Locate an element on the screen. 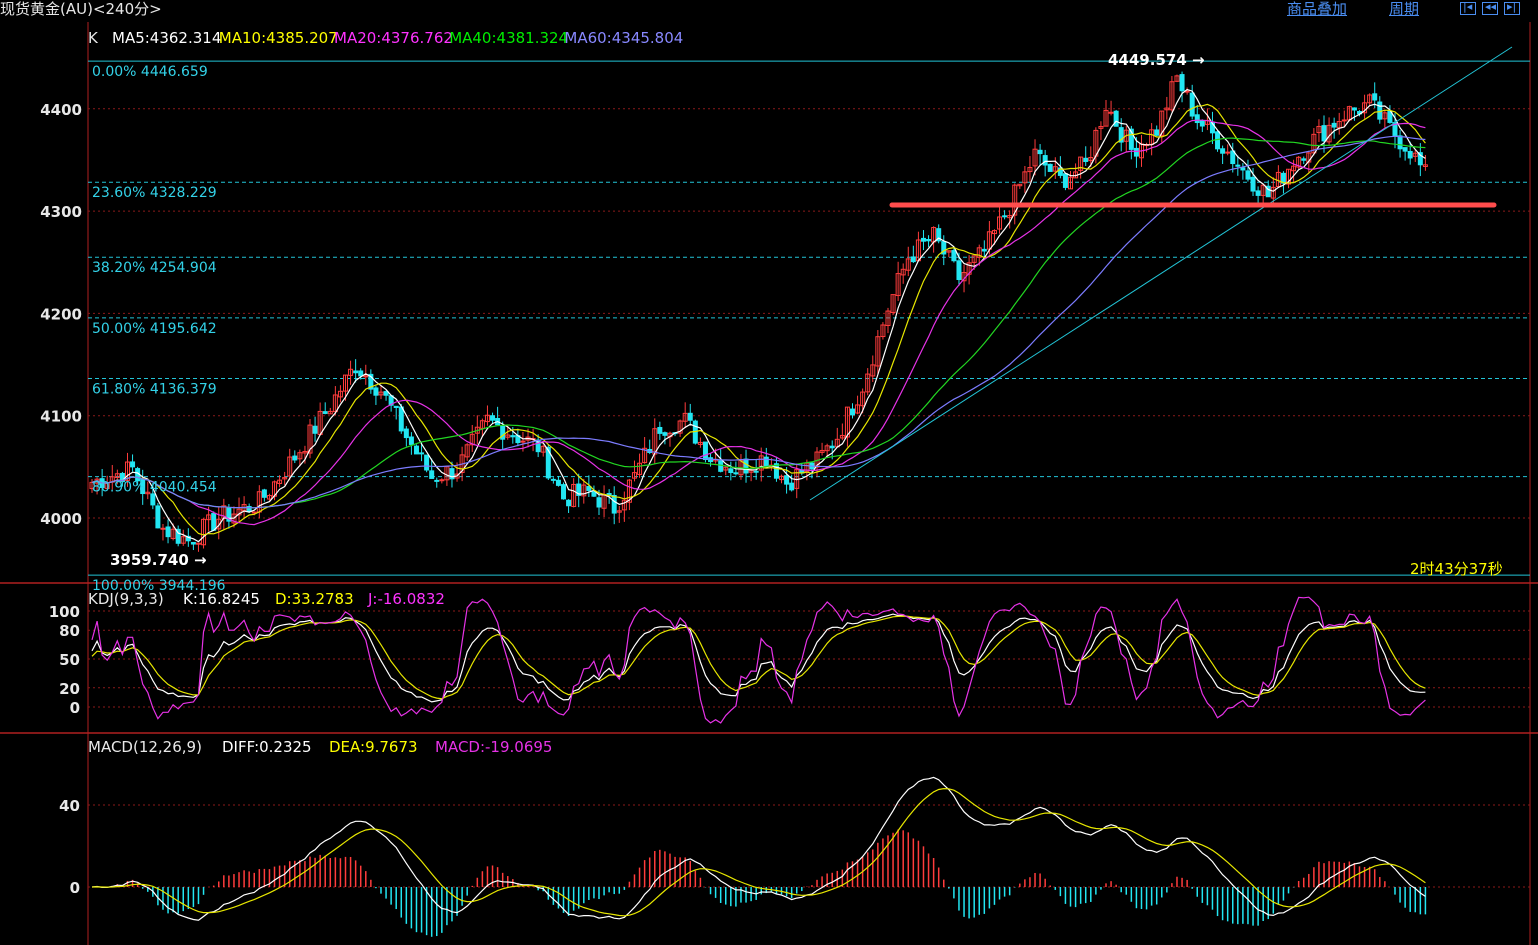  y-tick-label: 4200 is located at coordinates (61, 314).